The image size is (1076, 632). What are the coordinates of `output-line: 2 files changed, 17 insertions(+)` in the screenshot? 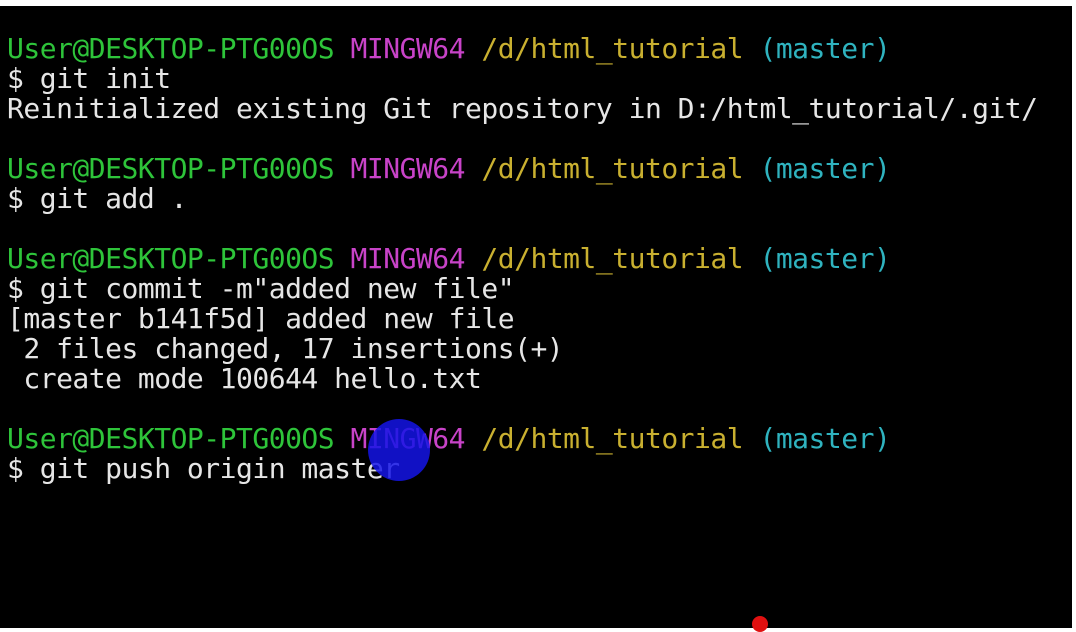 It's located at (285, 348).